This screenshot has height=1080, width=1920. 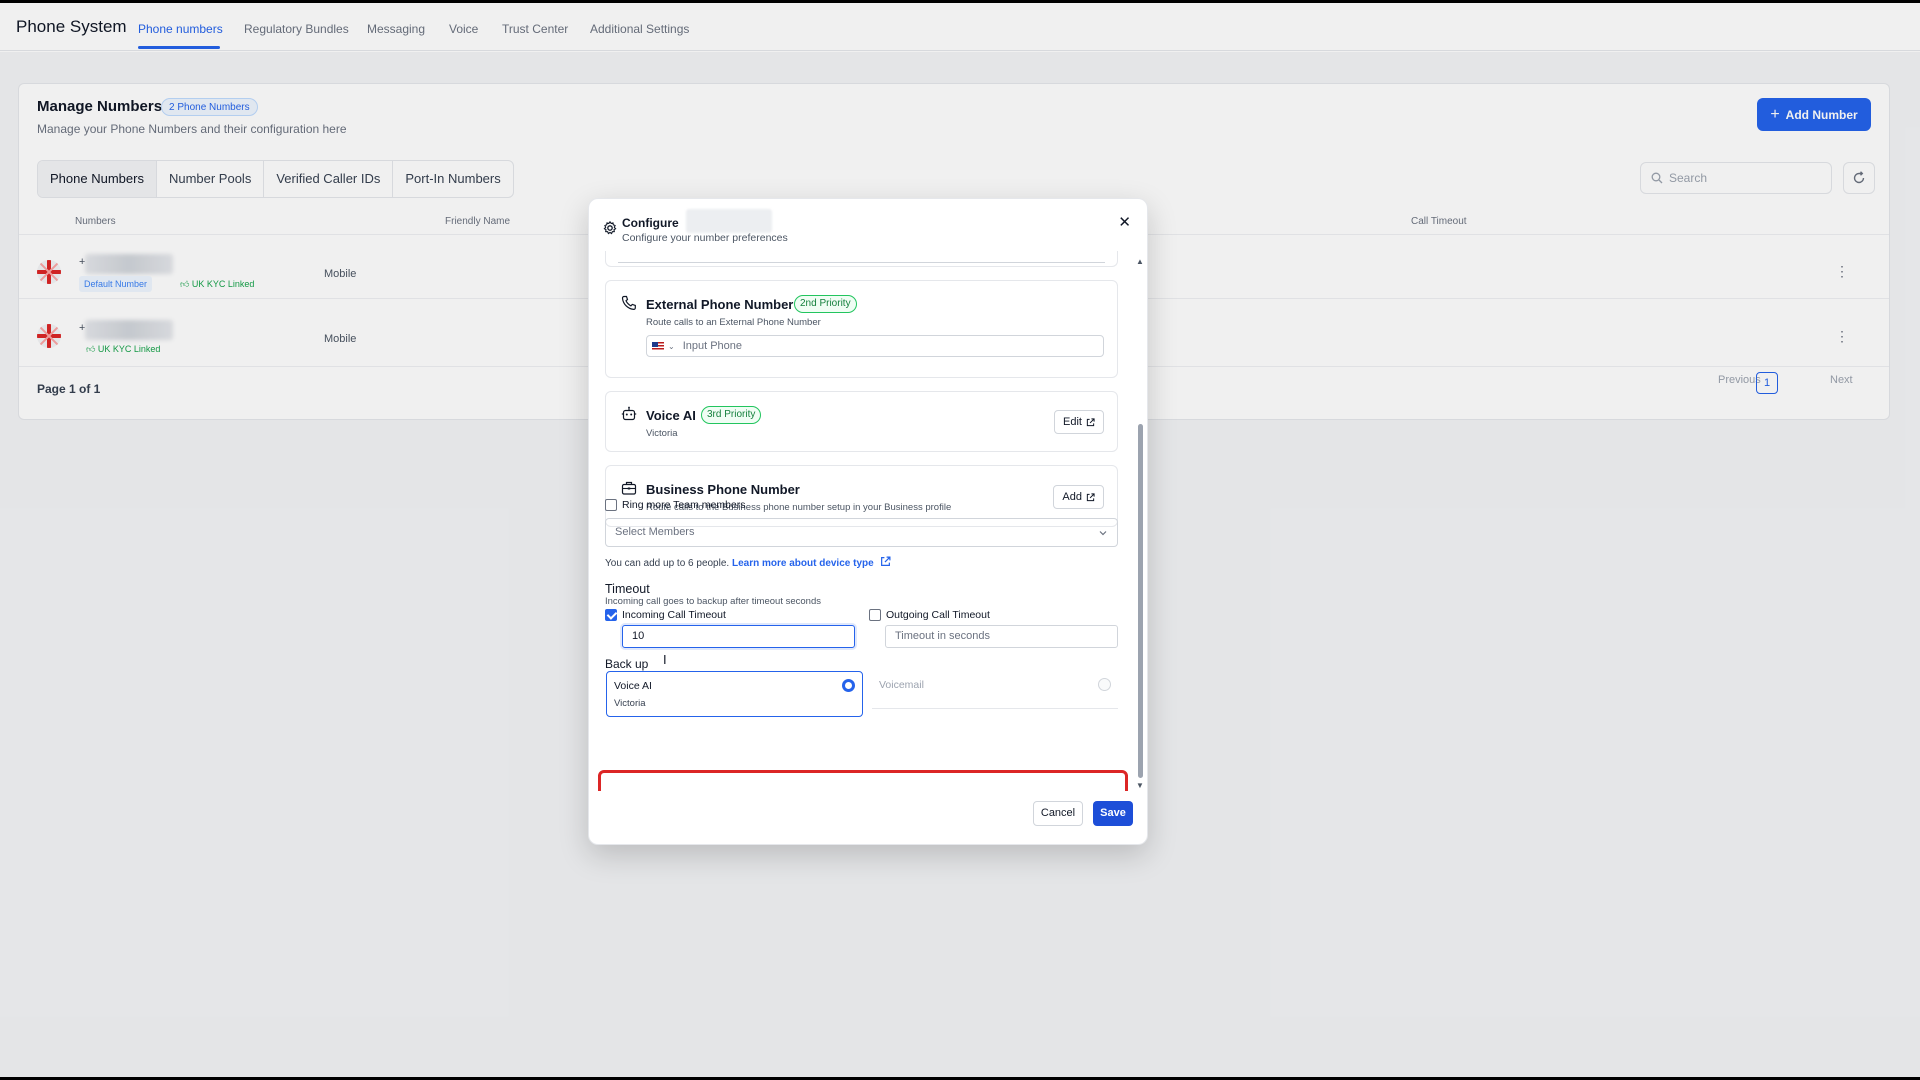 I want to click on outgoing-timeout-checkbox, so click(x=875, y=615).